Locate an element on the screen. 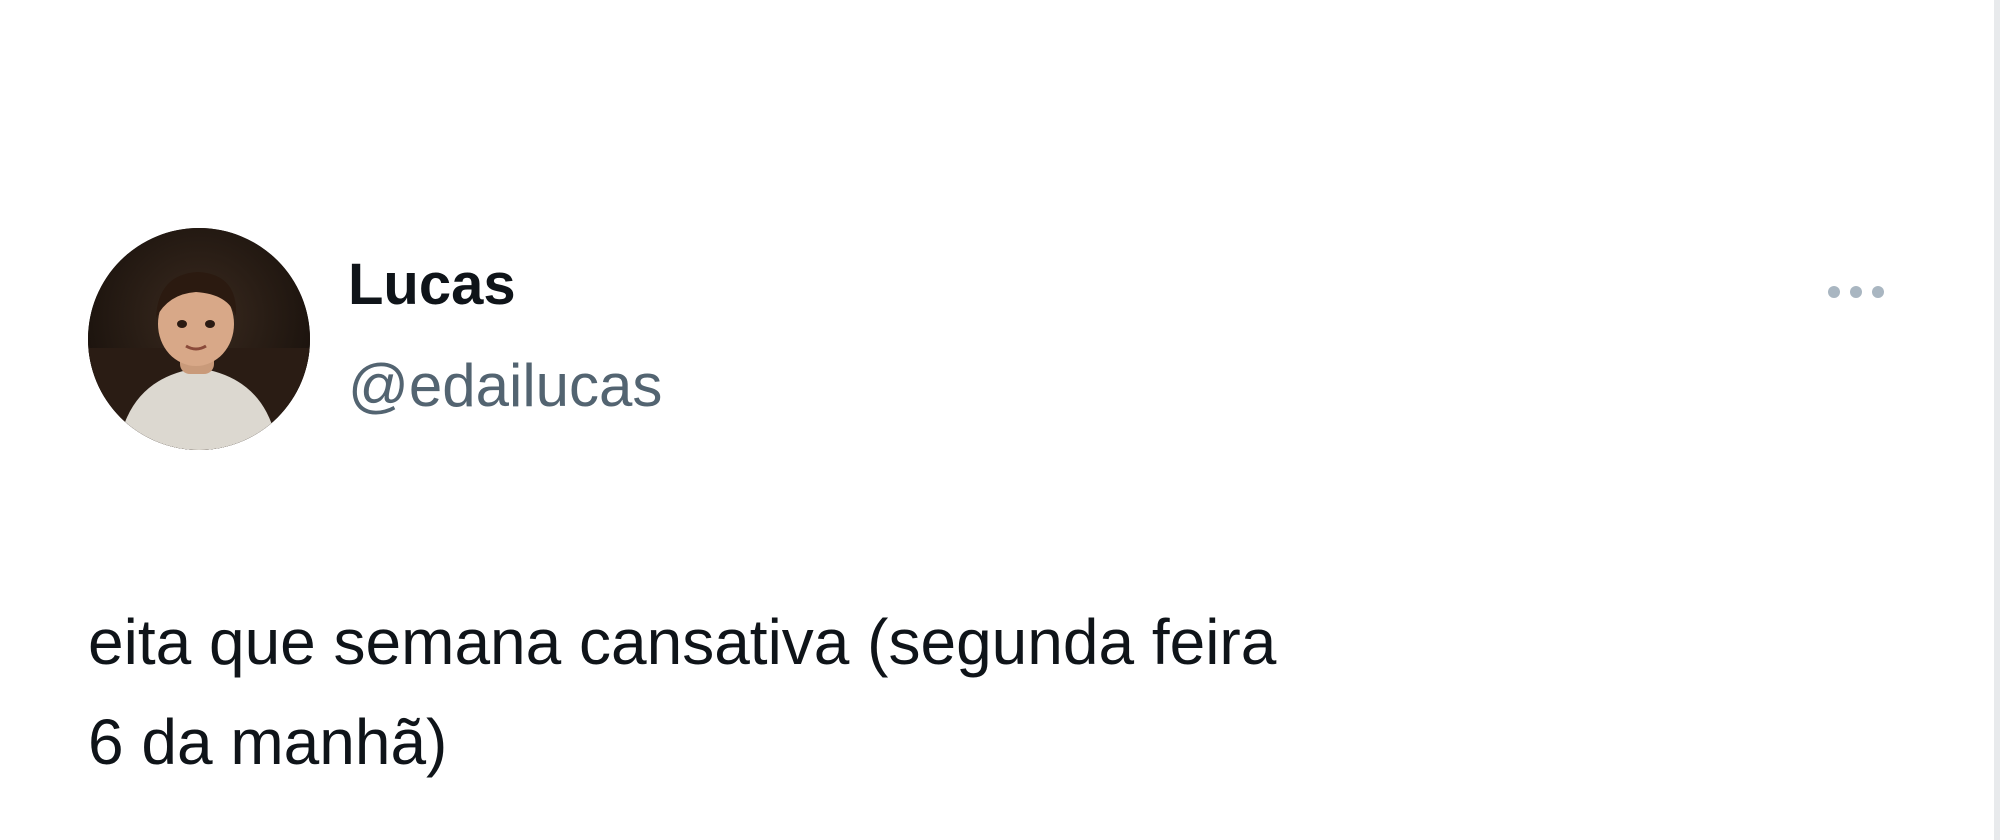 This screenshot has width=2000, height=840. more-options-button is located at coordinates (1856, 292).